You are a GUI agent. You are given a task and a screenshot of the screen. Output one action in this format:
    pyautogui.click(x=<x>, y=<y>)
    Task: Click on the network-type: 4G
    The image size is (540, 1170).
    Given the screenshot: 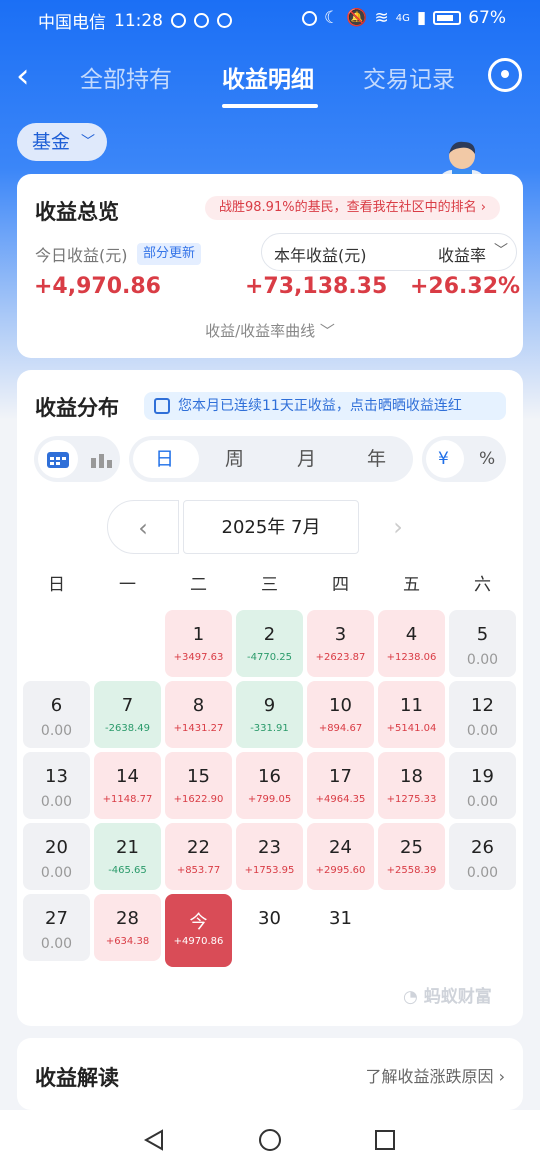 What is the action you would take?
    pyautogui.click(x=402, y=18)
    